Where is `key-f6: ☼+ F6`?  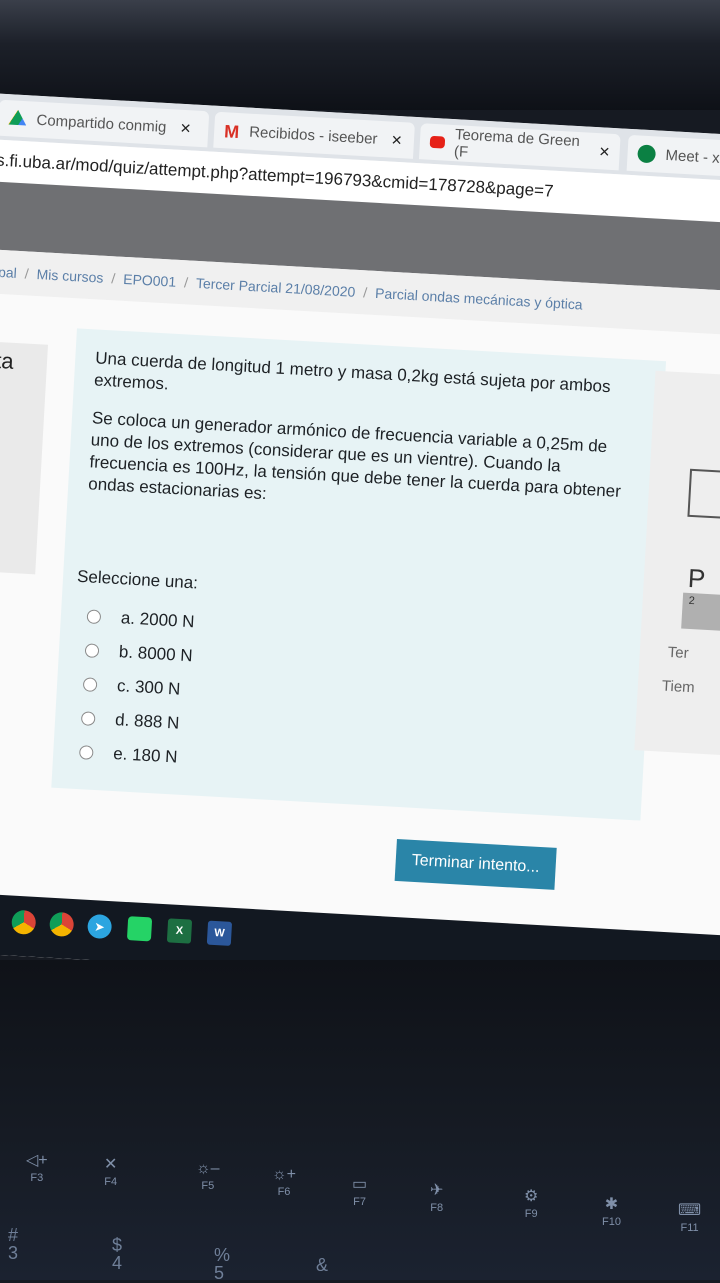
key-f6: ☼+ F6 is located at coordinates (284, 1182).